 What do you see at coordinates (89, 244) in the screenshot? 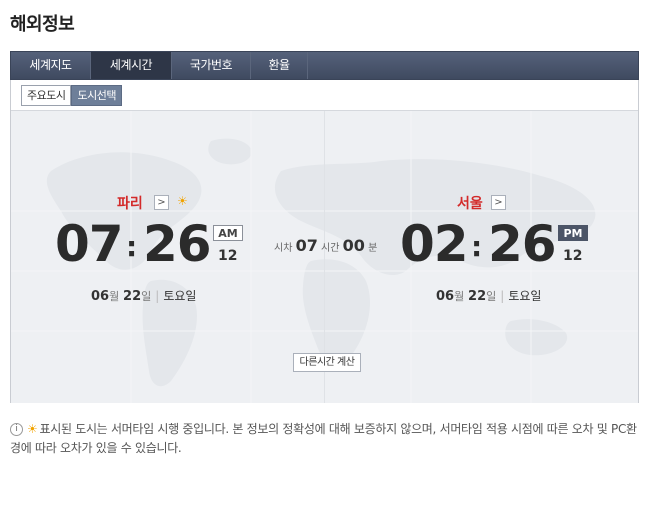
I see `left-hour: 07` at bounding box center [89, 244].